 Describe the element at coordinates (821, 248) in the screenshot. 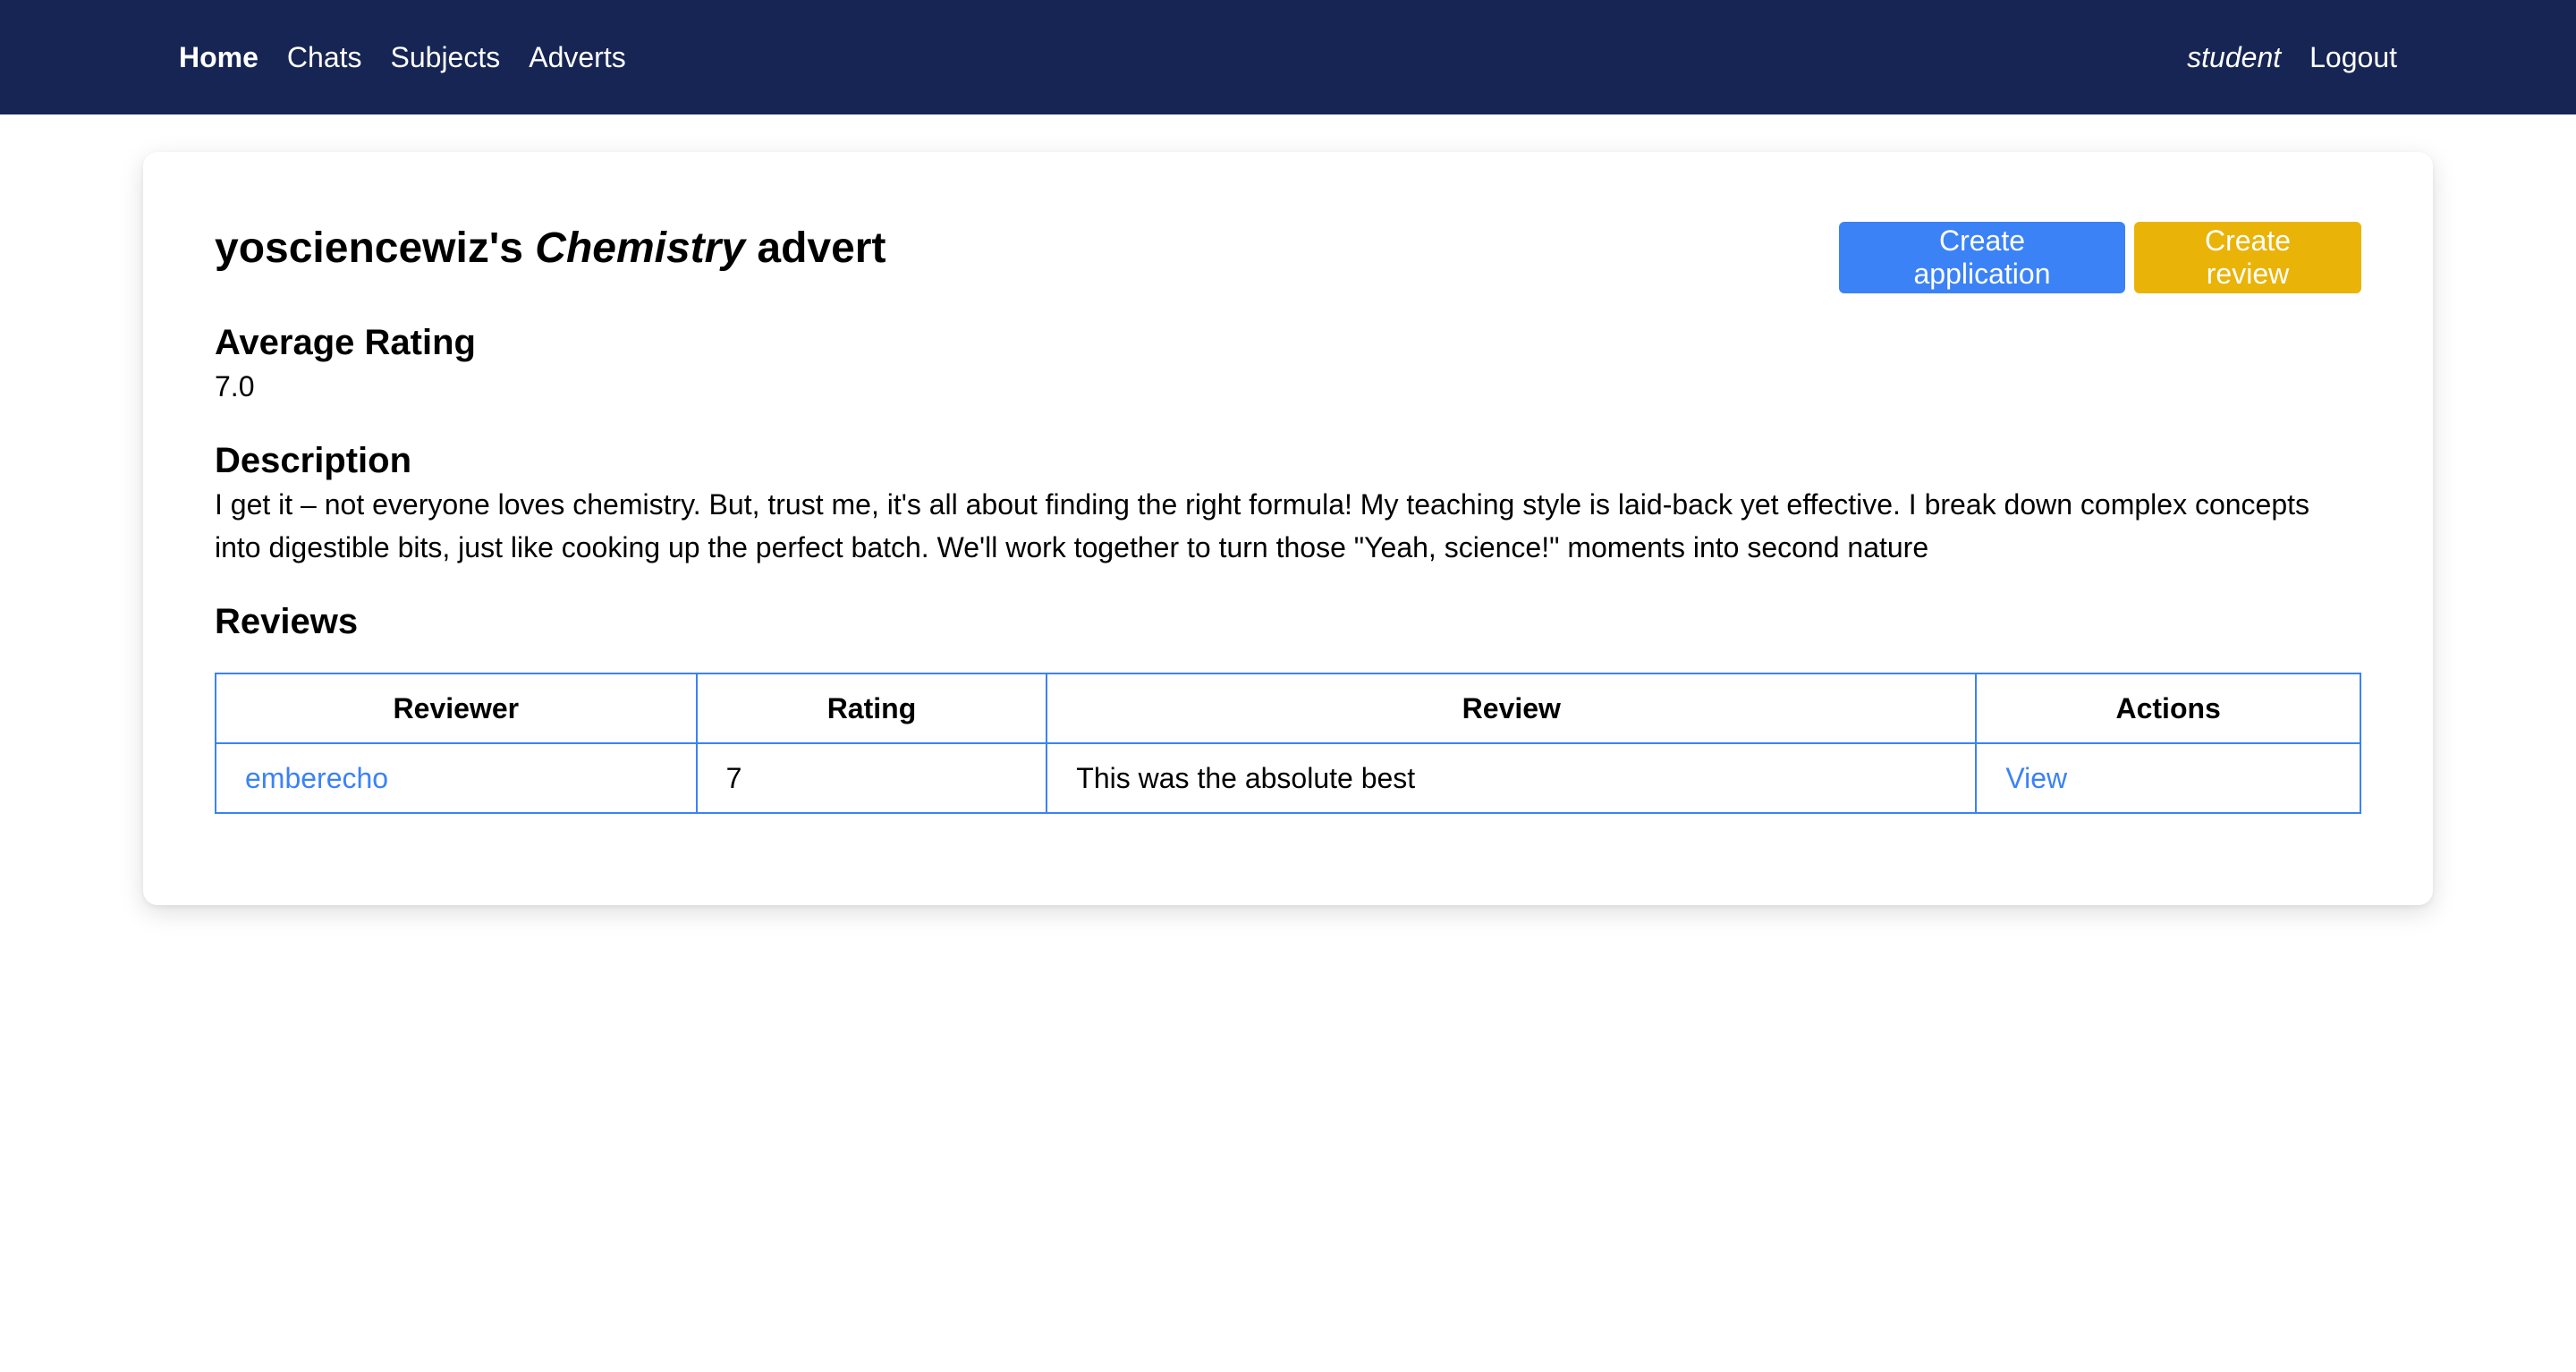

I see `title-suffix: advert` at that location.